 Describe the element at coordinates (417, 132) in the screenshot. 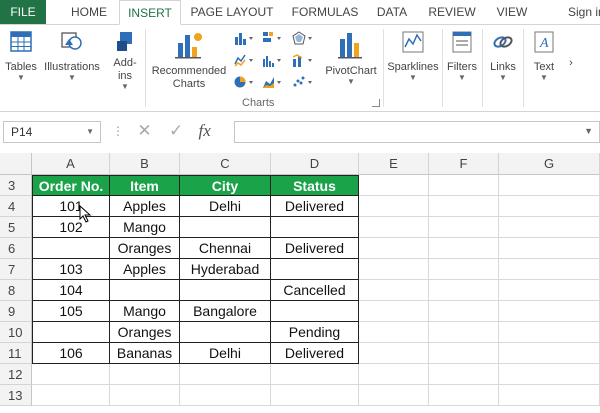

I see `formula-input: ▼` at that location.